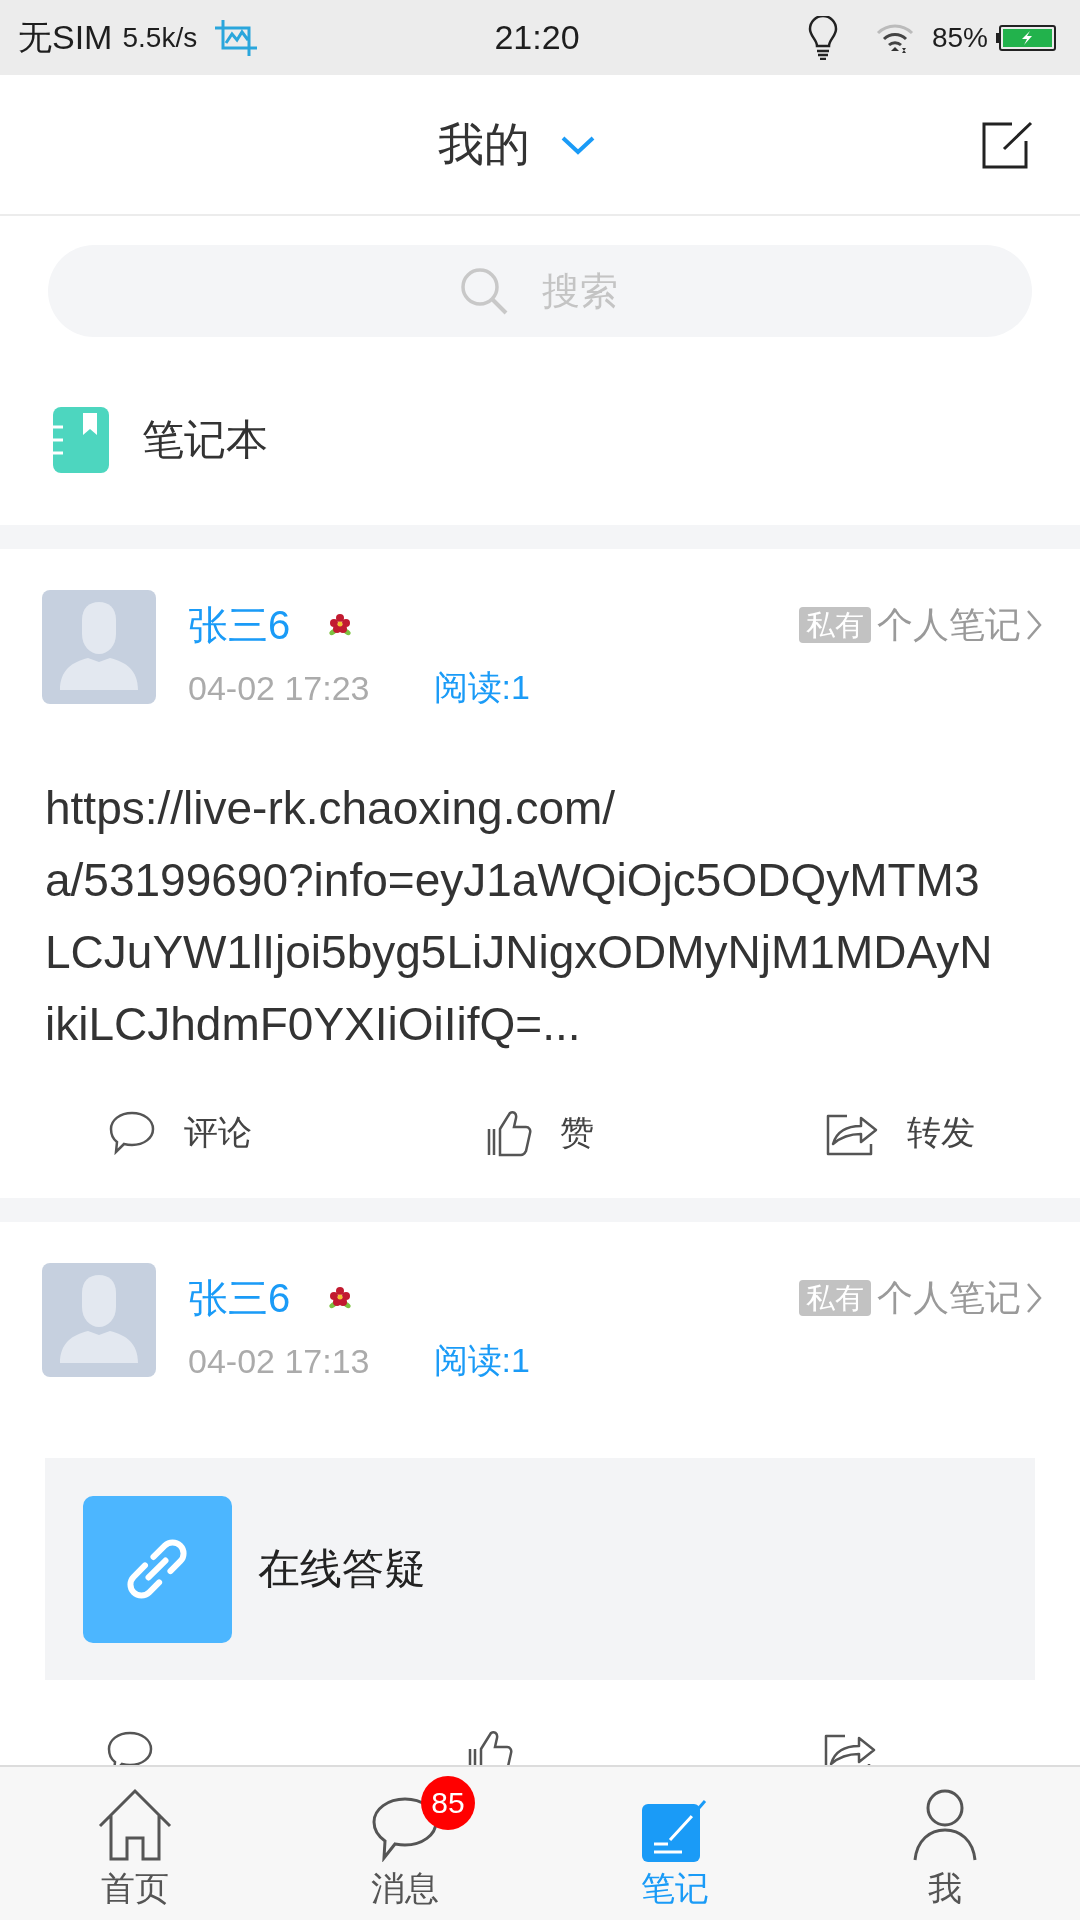  Describe the element at coordinates (157, 1569) in the screenshot. I see `chain-link-icon` at that location.